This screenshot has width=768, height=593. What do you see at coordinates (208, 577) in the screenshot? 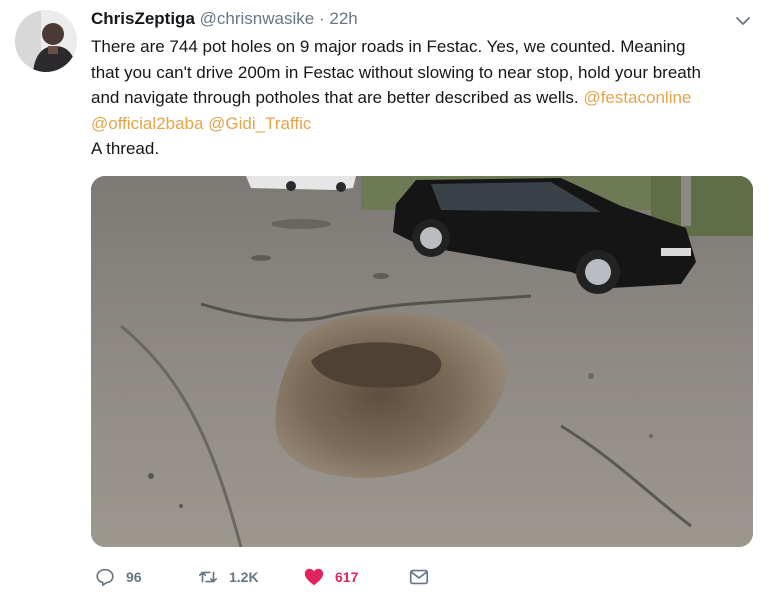
I see `retweet-icon` at bounding box center [208, 577].